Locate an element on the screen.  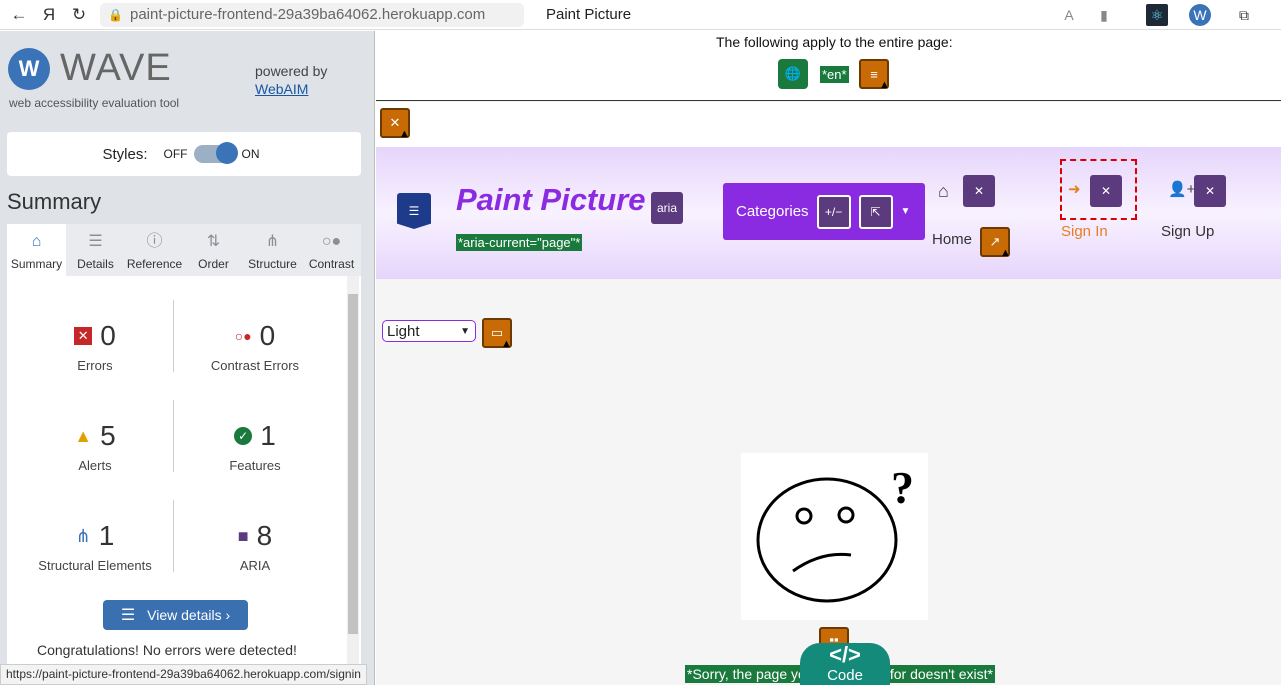
tab-contrast: ○● Contrast is located at coordinates (331, 250).